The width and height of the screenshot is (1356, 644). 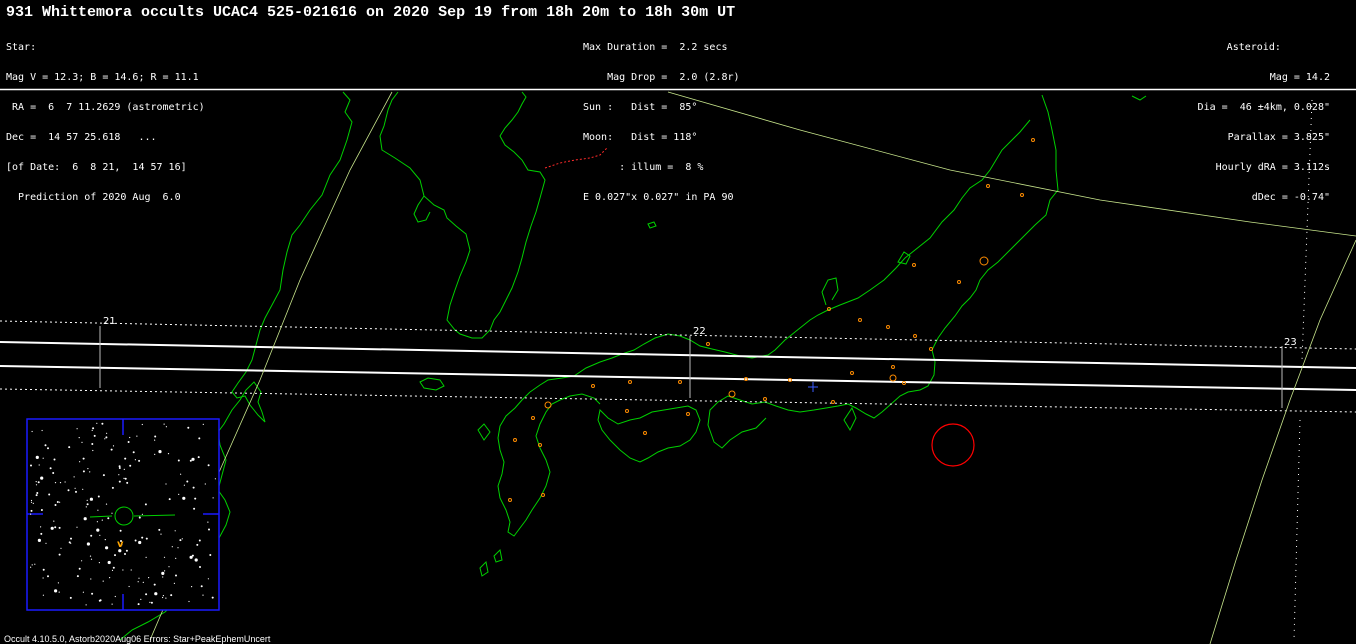 I want to click on event-info-line: E 0.027"x 0.027" in PA 90, so click(x=658, y=197).